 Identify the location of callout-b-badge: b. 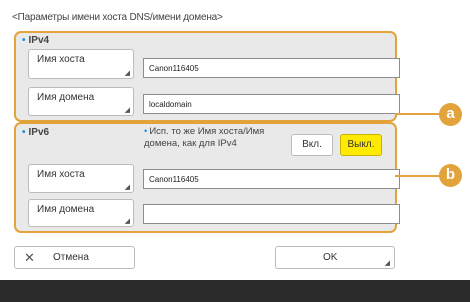
(450, 175).